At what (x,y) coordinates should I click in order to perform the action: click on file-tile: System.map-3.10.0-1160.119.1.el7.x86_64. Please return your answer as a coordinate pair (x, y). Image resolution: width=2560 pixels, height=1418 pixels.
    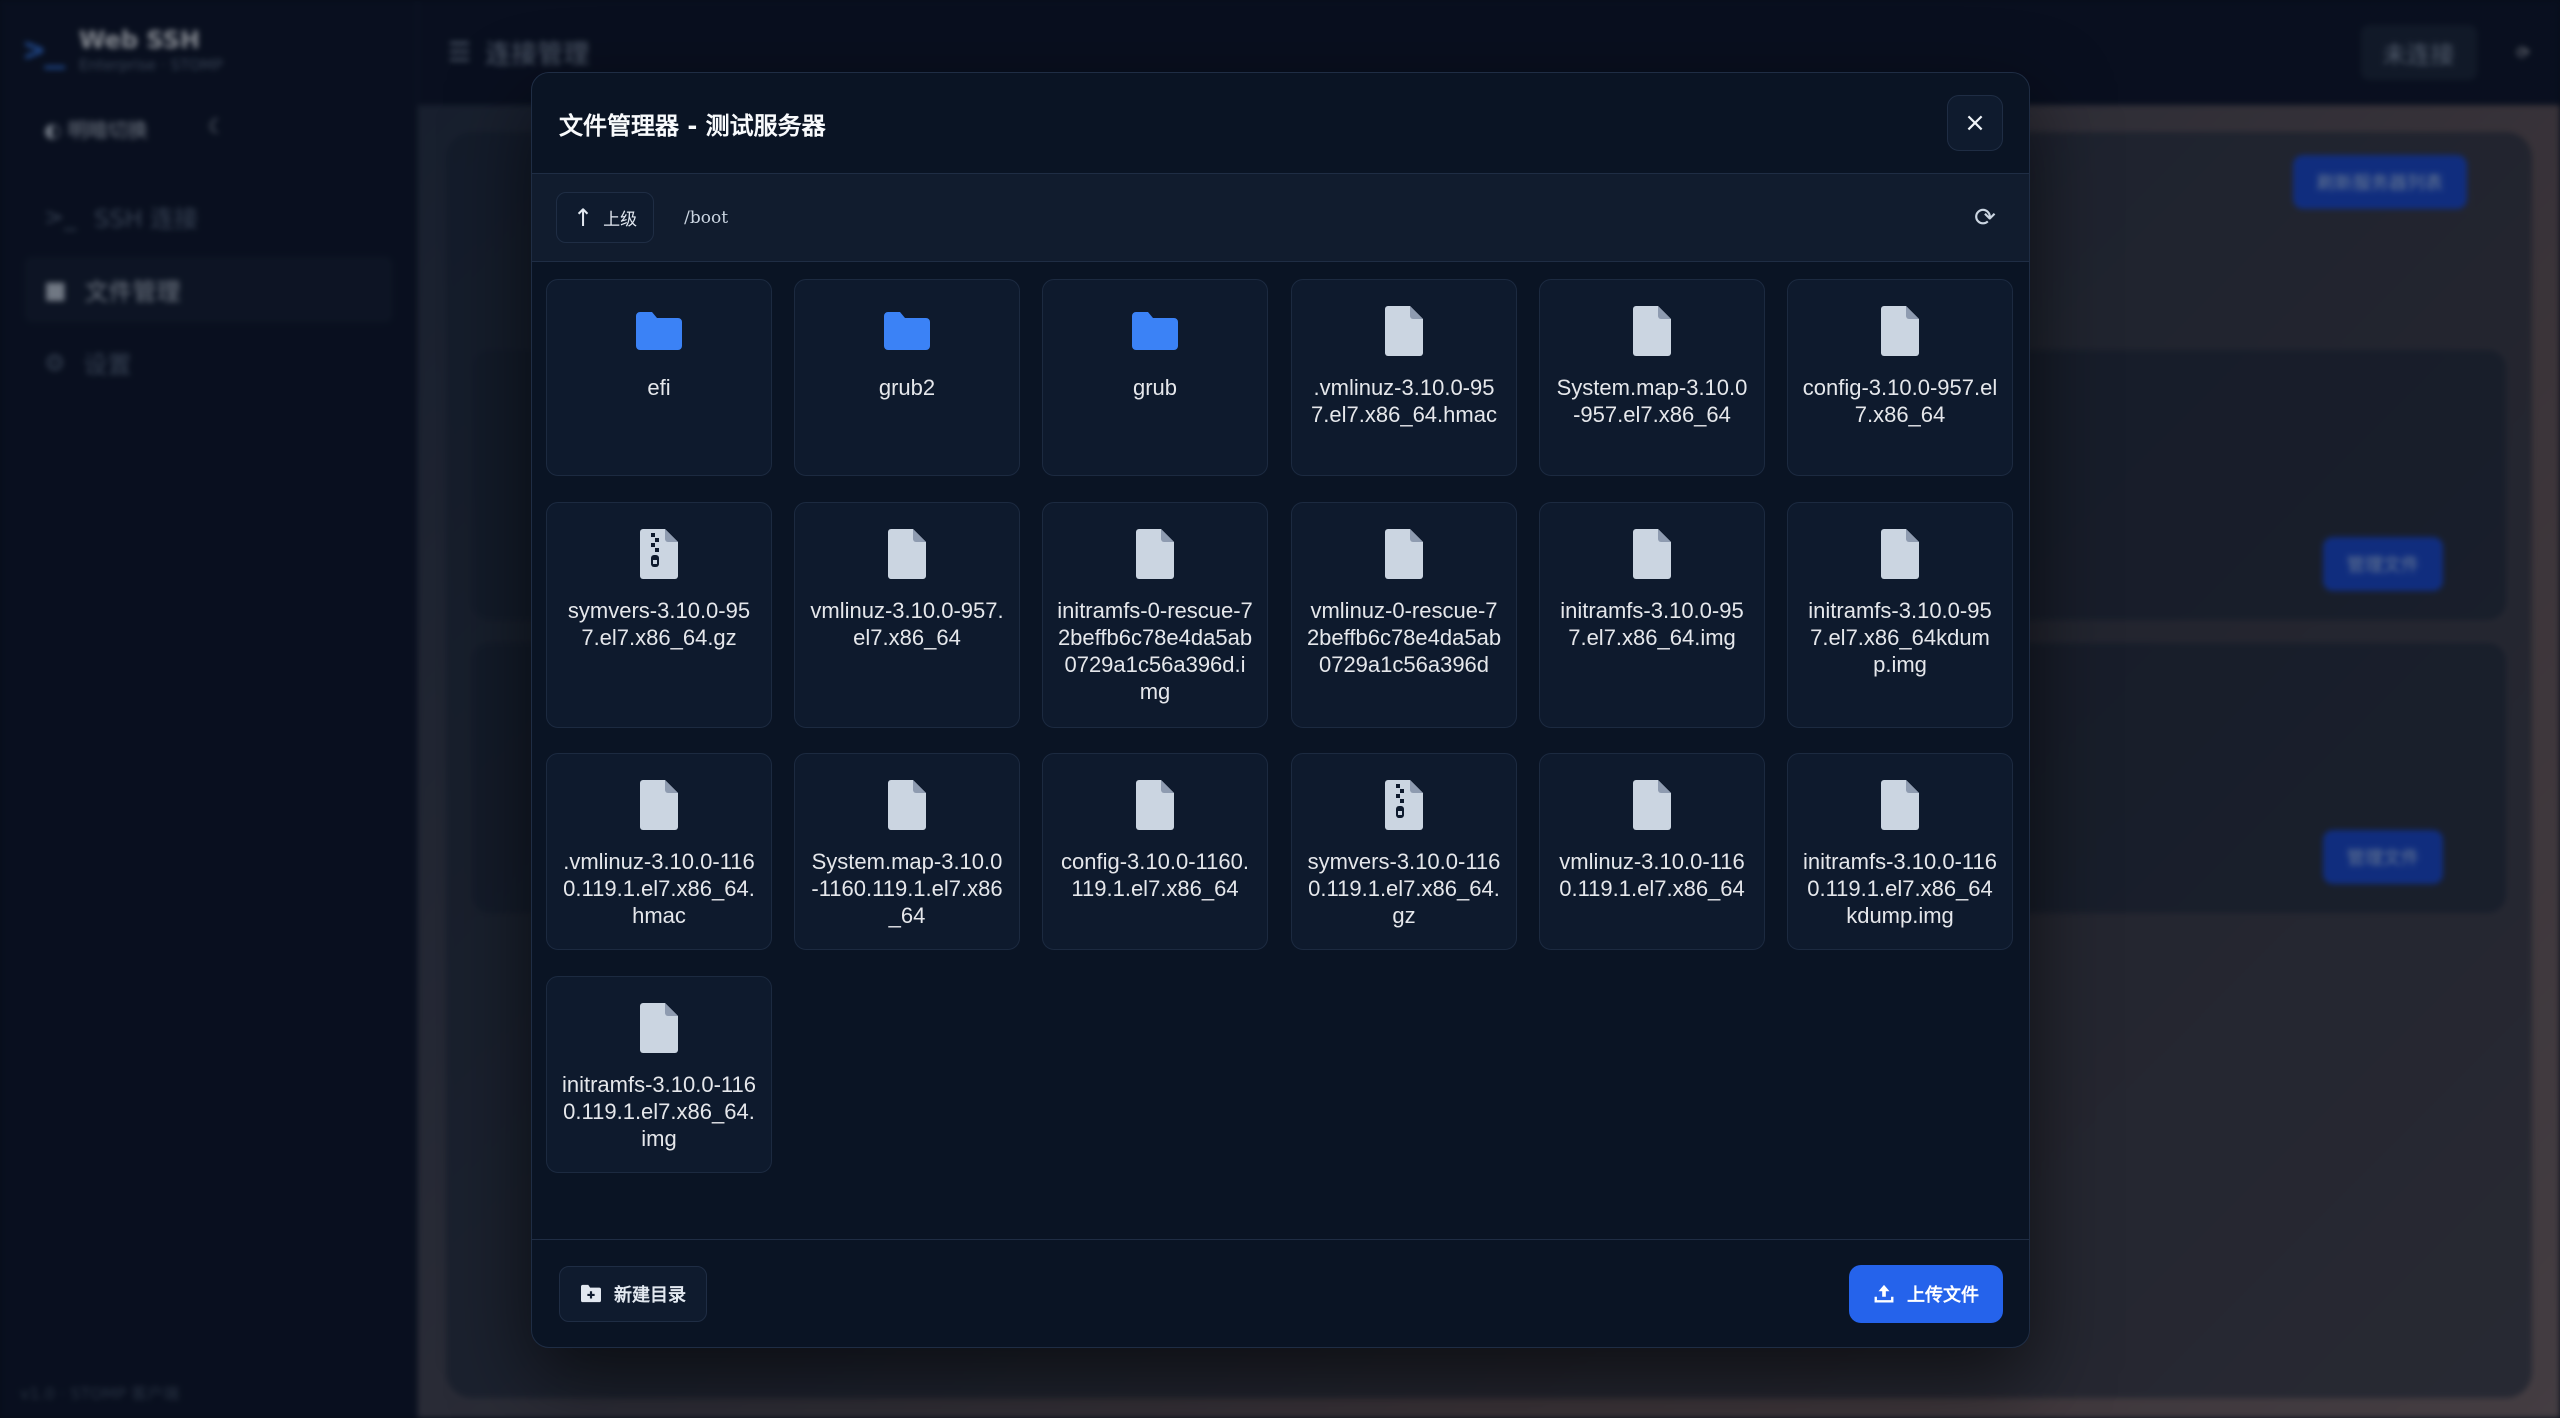
    Looking at the image, I should click on (907, 851).